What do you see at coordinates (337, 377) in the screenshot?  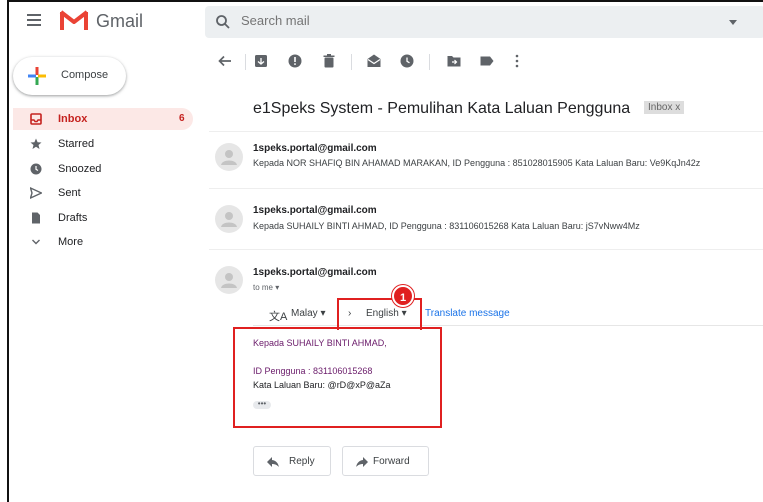 I see `highlight-box-email-body` at bounding box center [337, 377].